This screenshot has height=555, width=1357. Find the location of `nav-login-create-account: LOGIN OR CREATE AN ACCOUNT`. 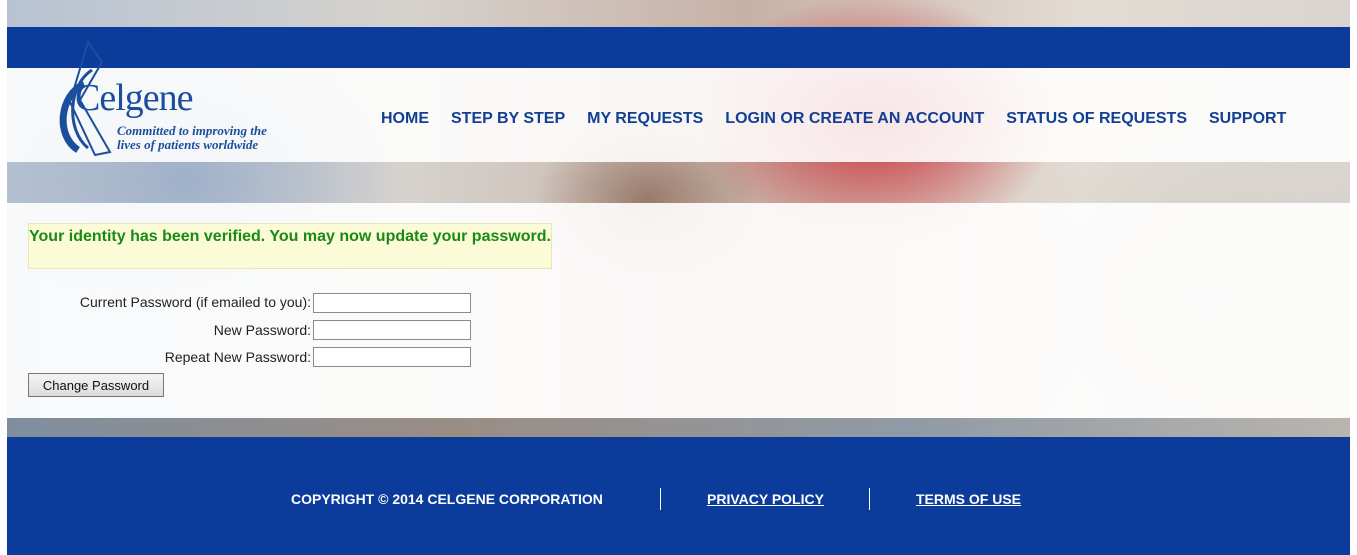

nav-login-create-account: LOGIN OR CREATE AN ACCOUNT is located at coordinates (854, 119).